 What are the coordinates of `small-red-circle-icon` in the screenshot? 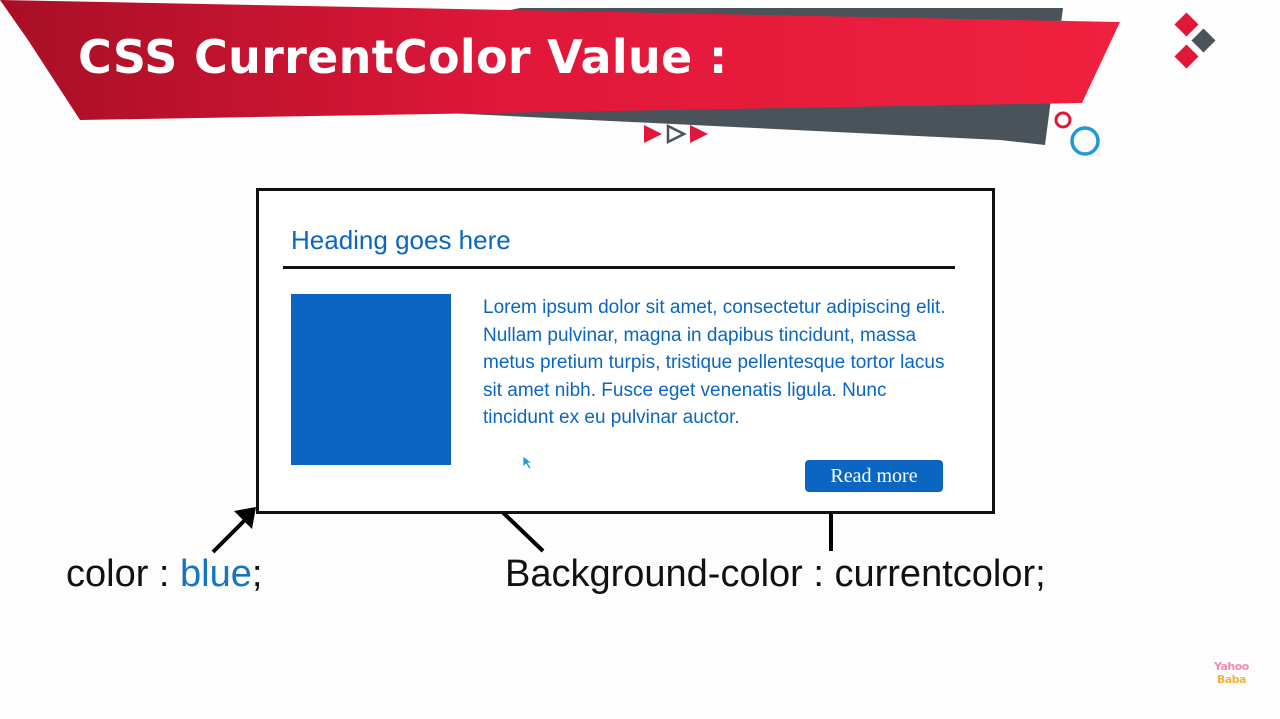 It's located at (1063, 120).